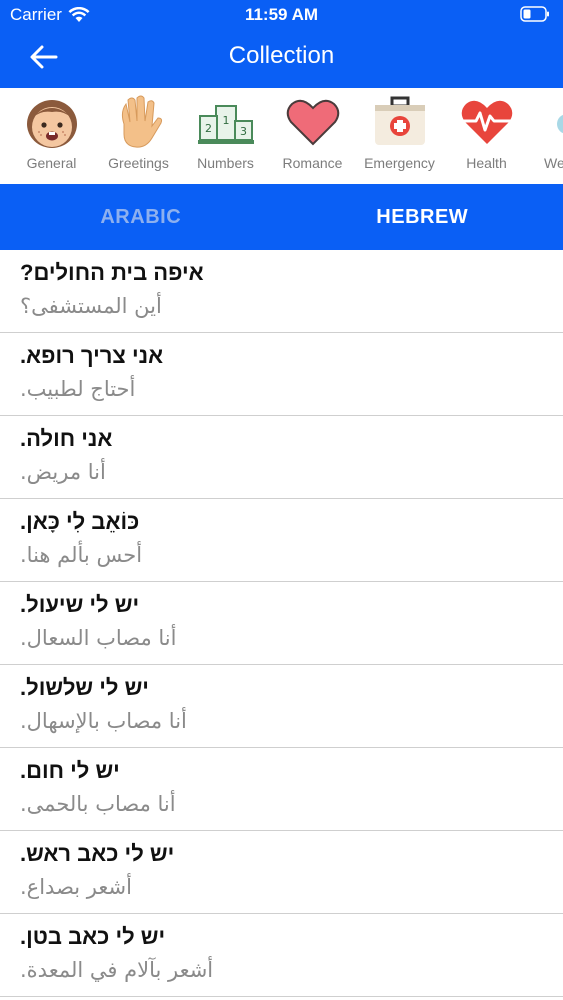 This screenshot has width=563, height=1000. What do you see at coordinates (80, 604) in the screenshot?
I see `phrase-primary: יש לי שיעול.` at bounding box center [80, 604].